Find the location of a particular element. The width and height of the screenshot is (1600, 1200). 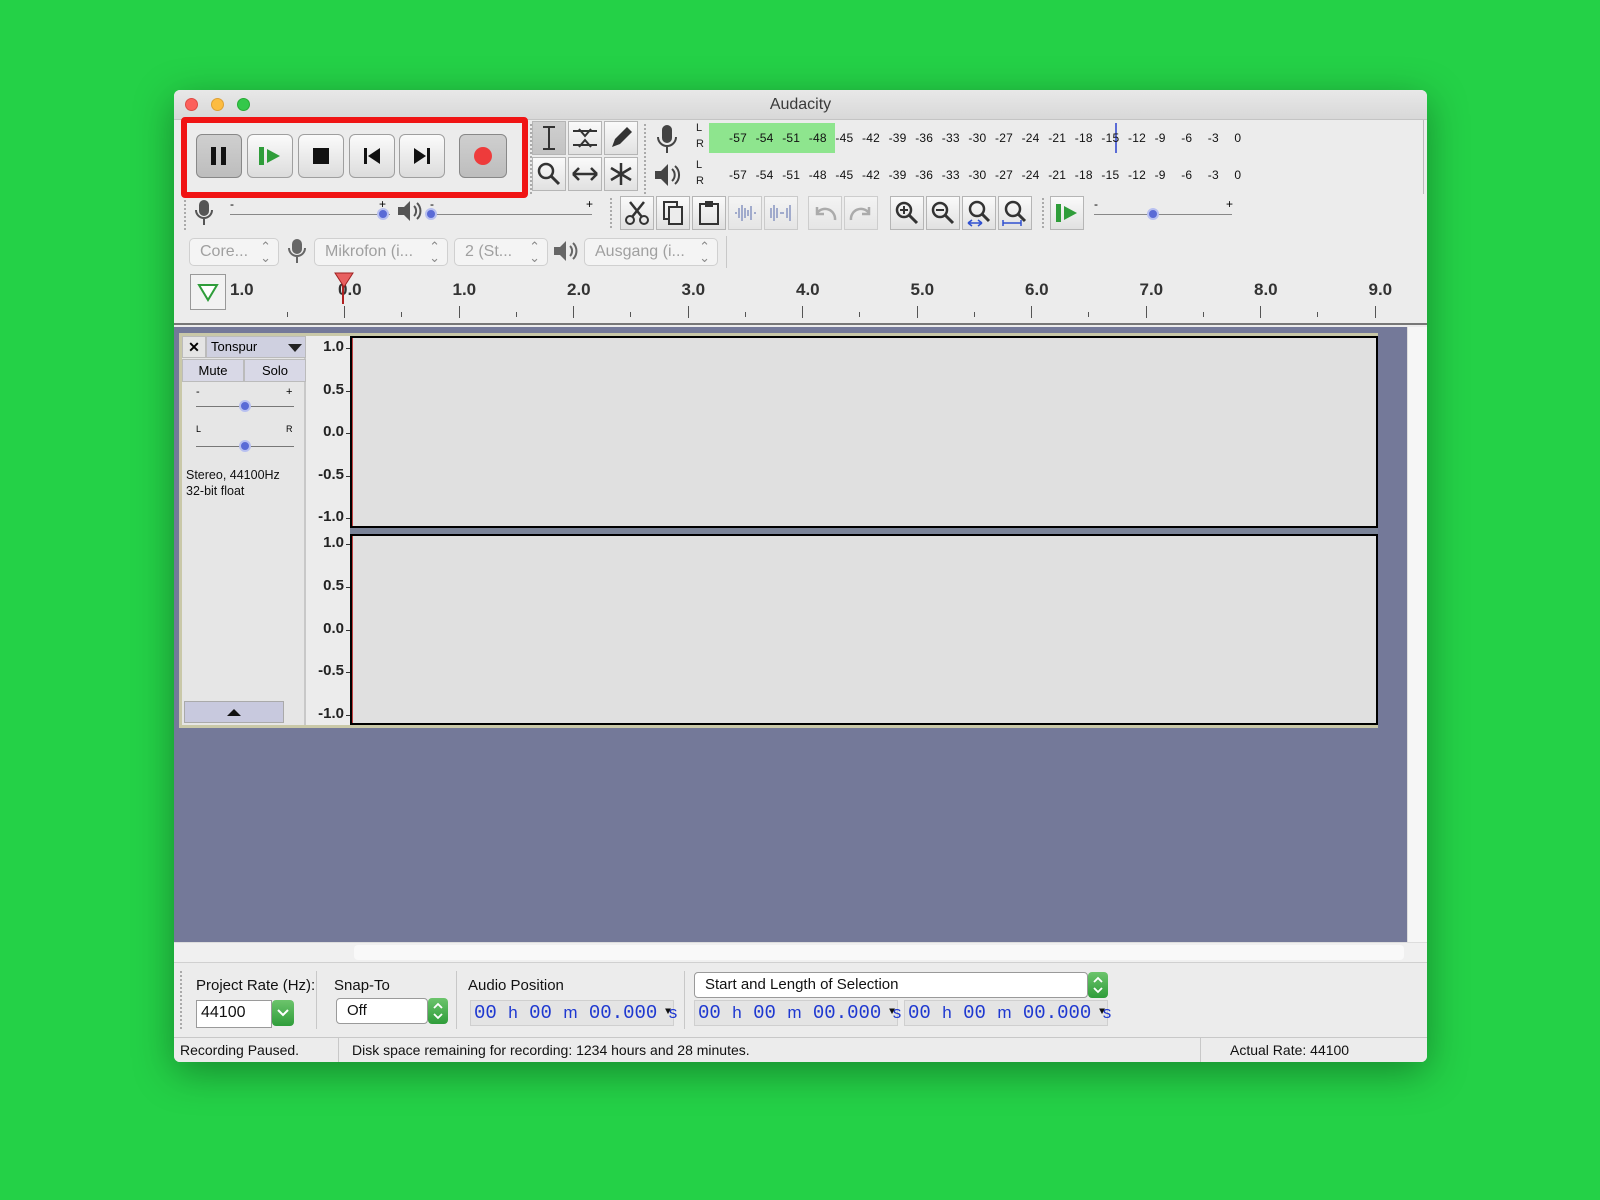

meter-tick-label: -42 is located at coordinates (871, 175).